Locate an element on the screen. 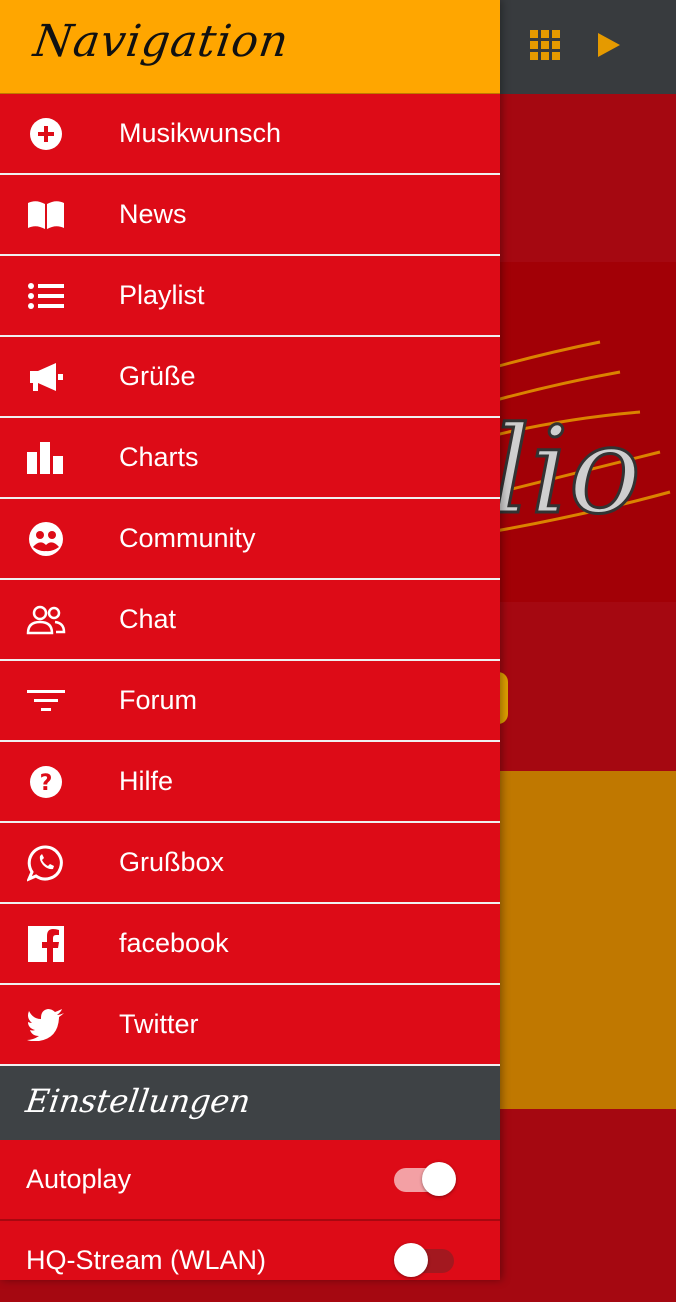  nav-item-label: Musikwunsch is located at coordinates (200, 133).